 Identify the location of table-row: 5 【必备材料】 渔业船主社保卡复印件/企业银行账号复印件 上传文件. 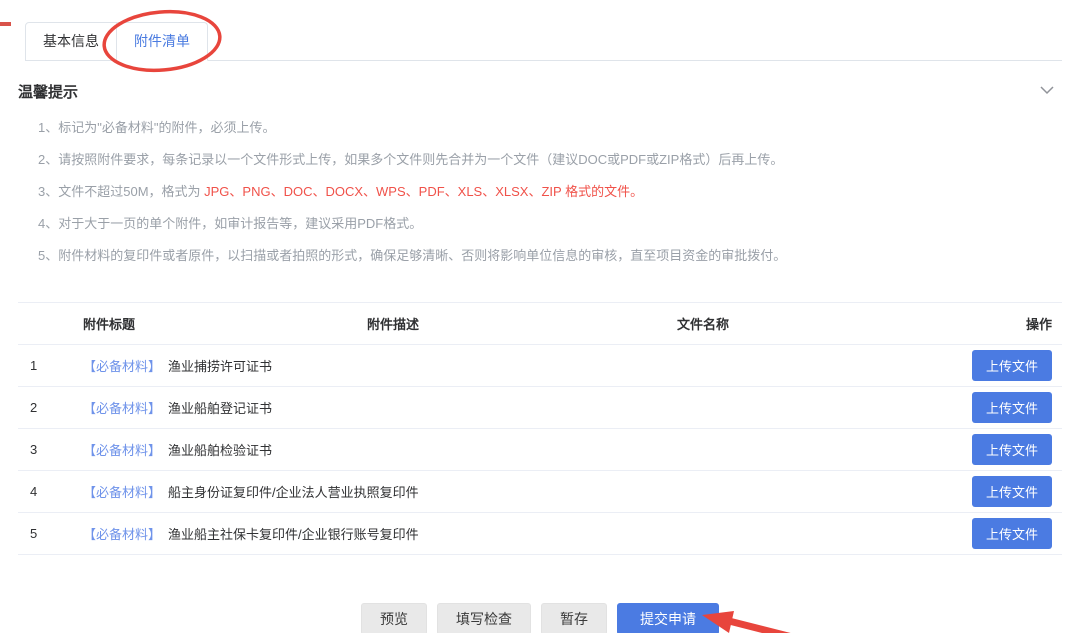
(540, 533).